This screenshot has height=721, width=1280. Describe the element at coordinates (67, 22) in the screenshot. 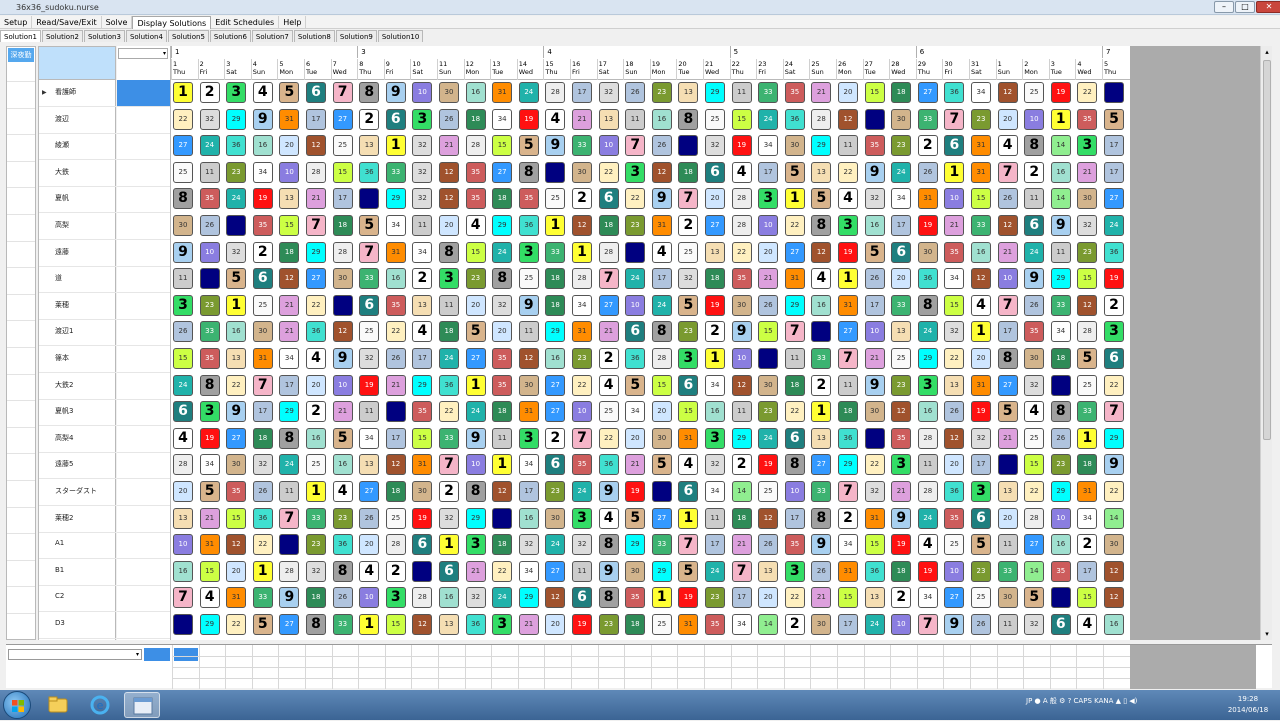

I see `menu-item: Read/Save/Exit` at that location.